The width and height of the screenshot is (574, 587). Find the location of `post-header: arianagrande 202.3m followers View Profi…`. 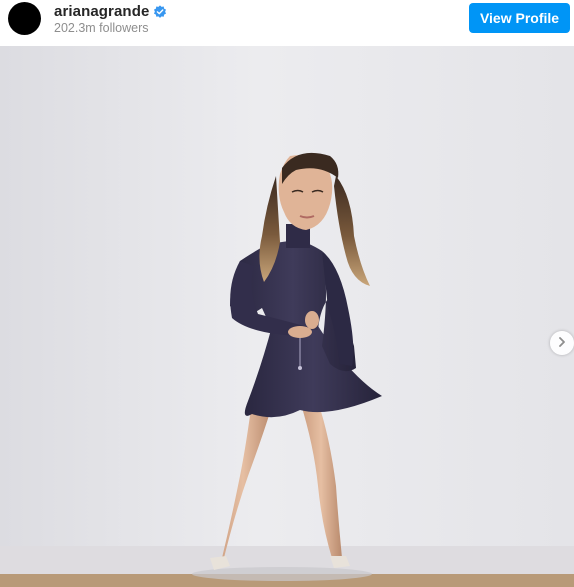

post-header: arianagrande 202.3m followers View Profi… is located at coordinates (287, 23).